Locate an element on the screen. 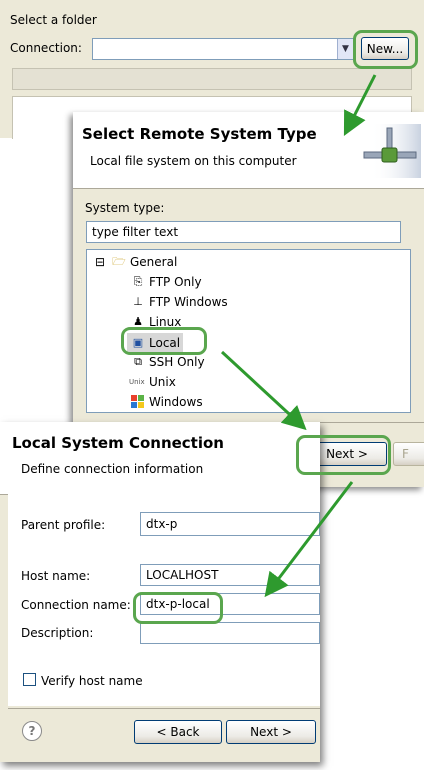 The height and width of the screenshot is (770, 424). arrow-local-to-next is located at coordinates (263, 390).